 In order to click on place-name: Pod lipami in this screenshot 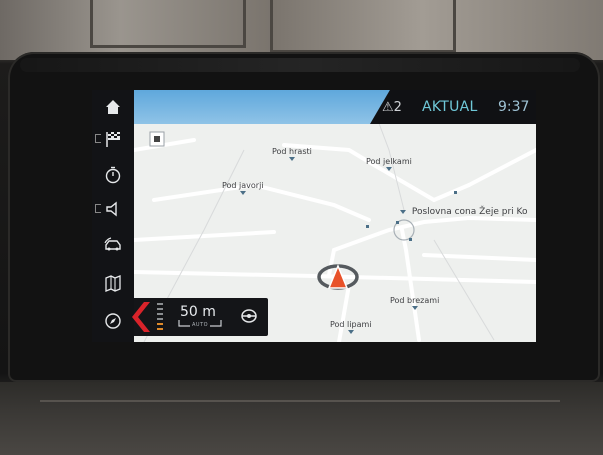, I will do `click(351, 324)`.